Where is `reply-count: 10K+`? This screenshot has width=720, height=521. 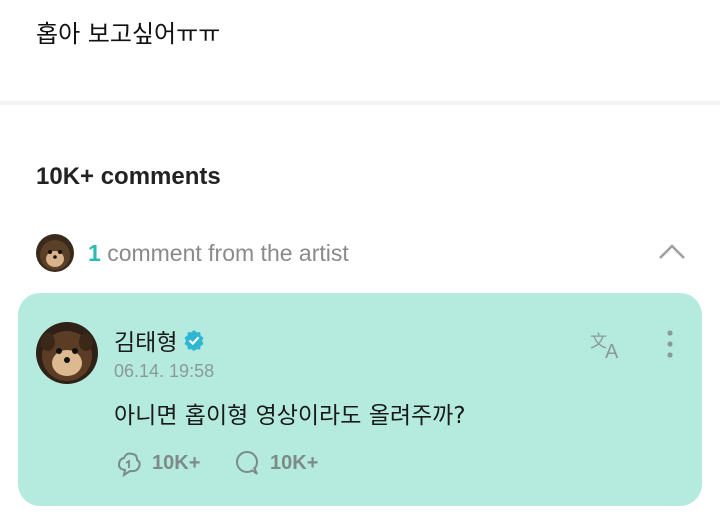
reply-count: 10K+ is located at coordinates (294, 462).